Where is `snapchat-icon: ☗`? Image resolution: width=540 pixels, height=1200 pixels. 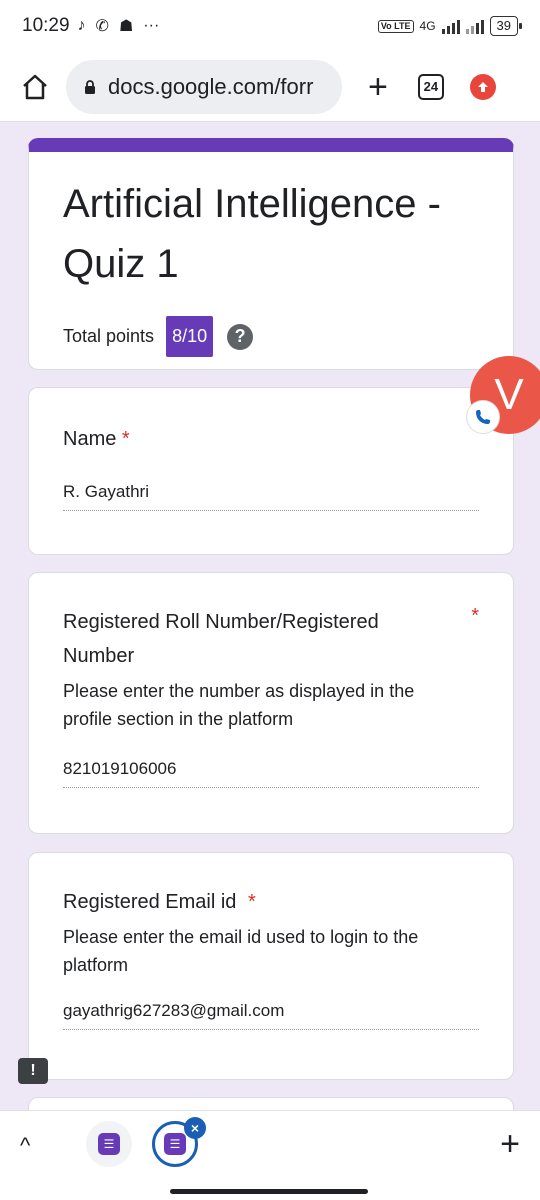
snapchat-icon: ☗ is located at coordinates (126, 26).